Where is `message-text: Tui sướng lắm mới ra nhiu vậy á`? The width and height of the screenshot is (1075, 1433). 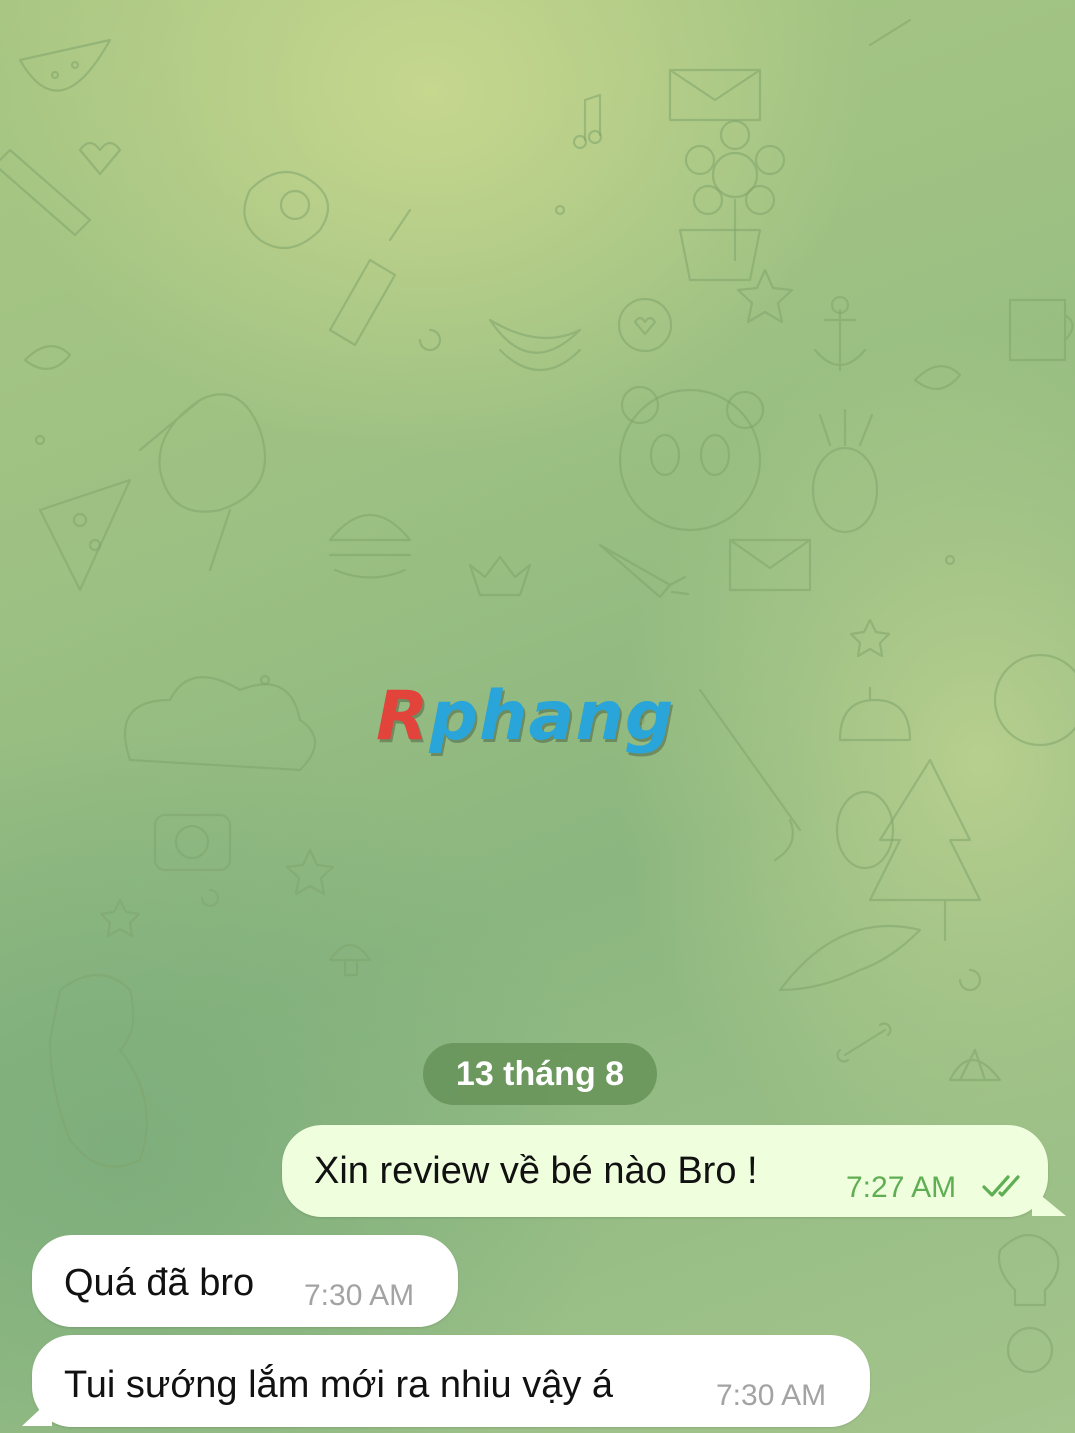
message-text: Tui sướng lắm mới ra nhiu vậy á is located at coordinates (339, 1385).